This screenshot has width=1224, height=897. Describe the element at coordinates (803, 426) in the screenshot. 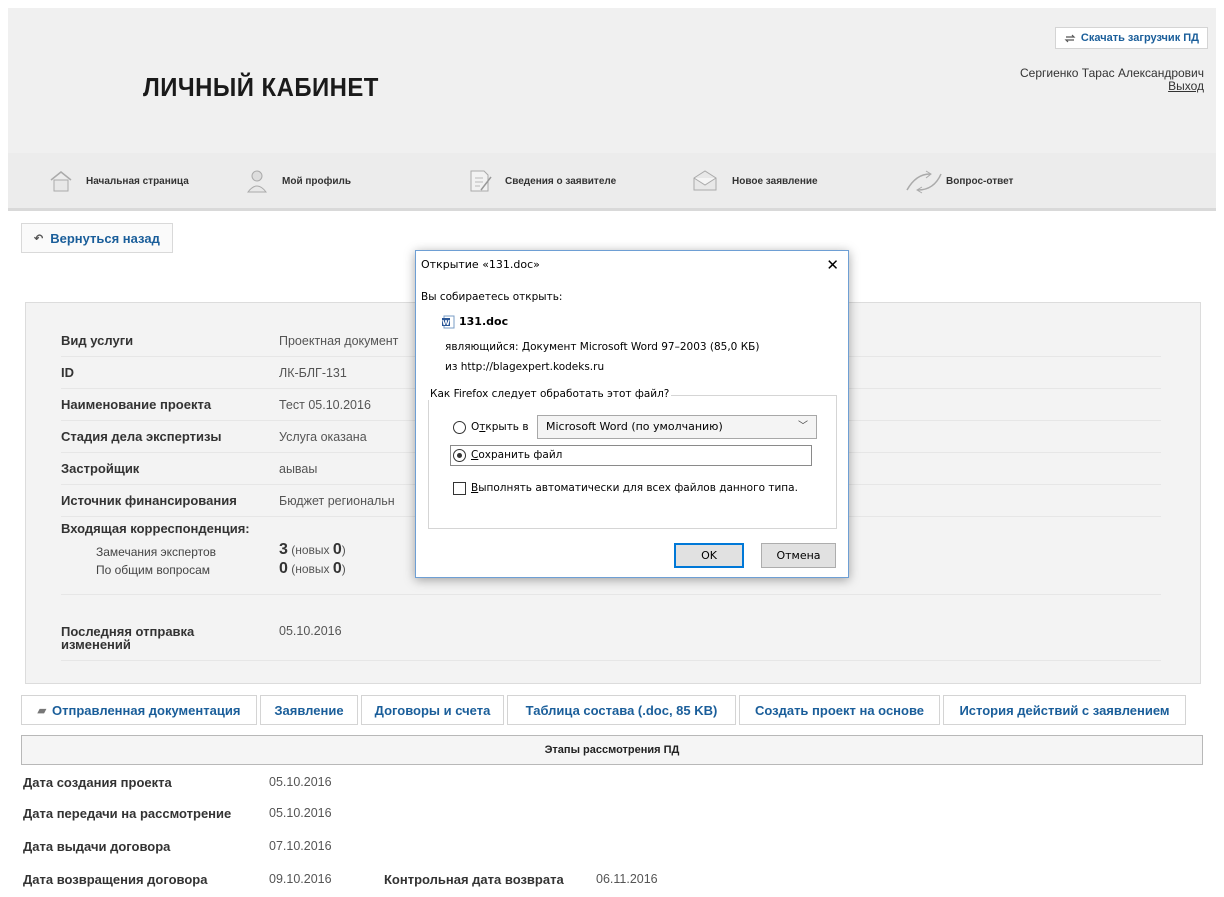

I see `chevron-down-icon: ﹀` at that location.